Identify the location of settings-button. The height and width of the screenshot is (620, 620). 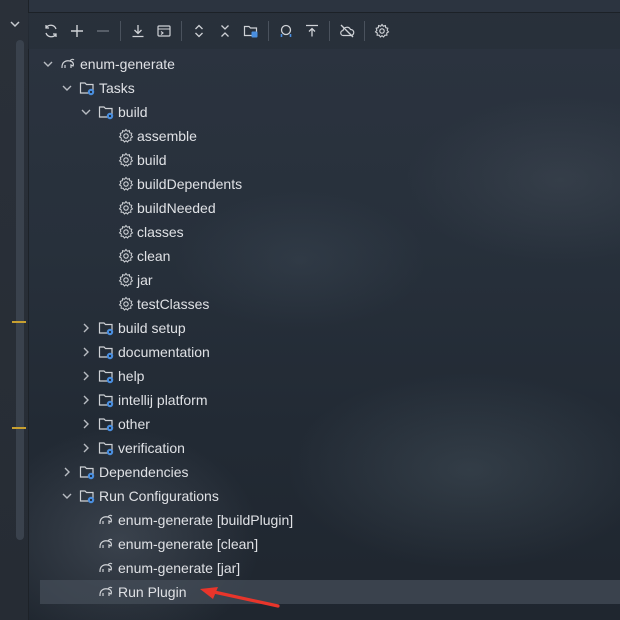
(382, 31).